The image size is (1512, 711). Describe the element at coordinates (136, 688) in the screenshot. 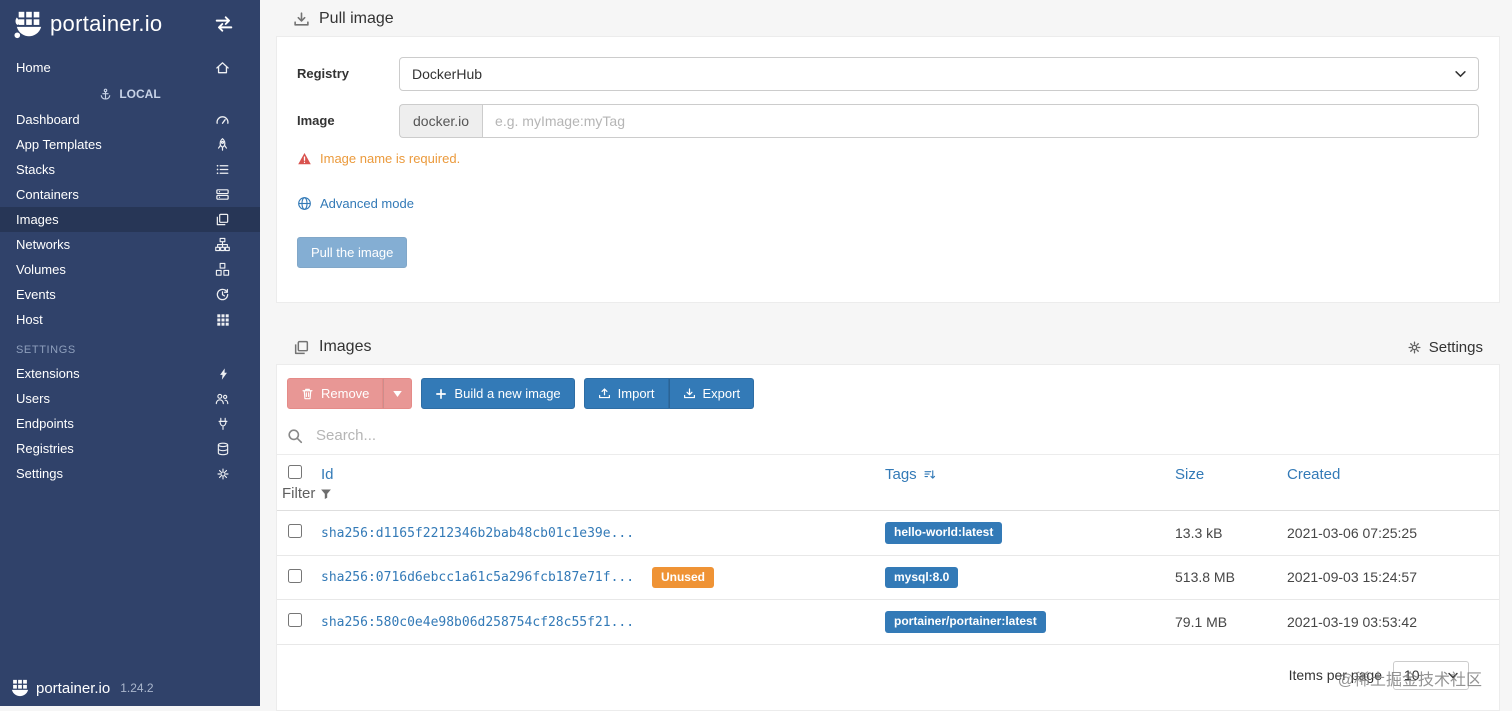

I see `app-version: 1.24.2` at that location.